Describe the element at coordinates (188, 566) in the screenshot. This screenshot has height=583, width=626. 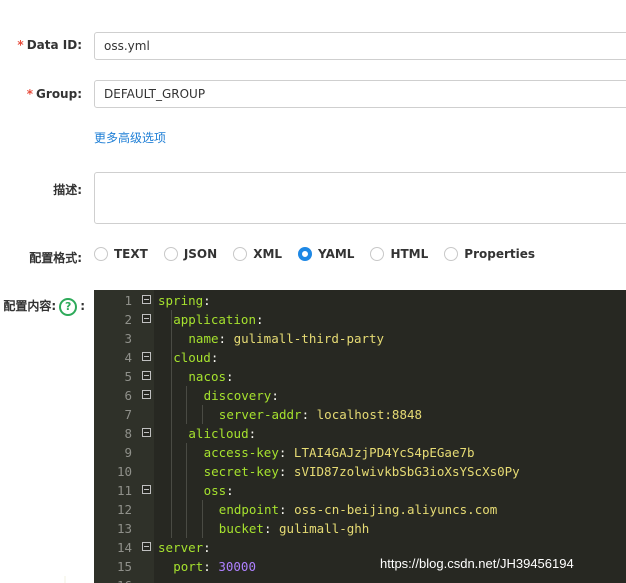
I see `yaml-key: port` at that location.